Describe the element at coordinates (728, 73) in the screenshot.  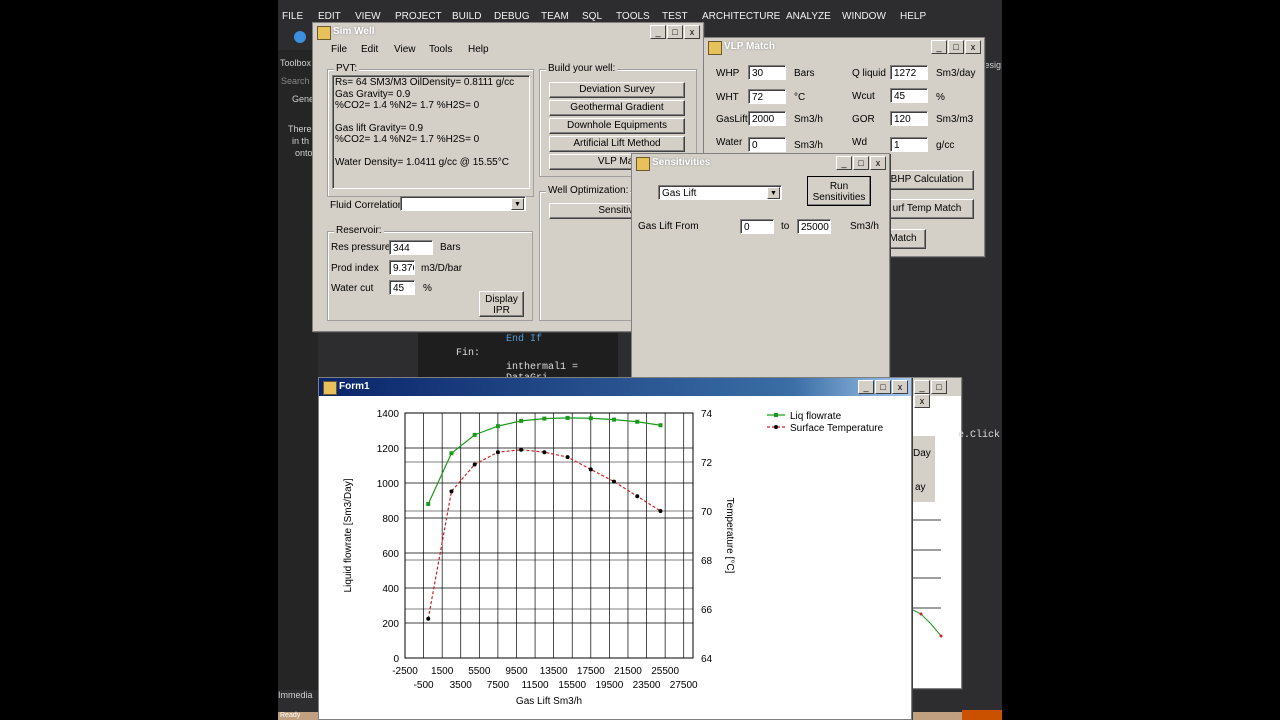
I see `whp-label: WHP` at that location.